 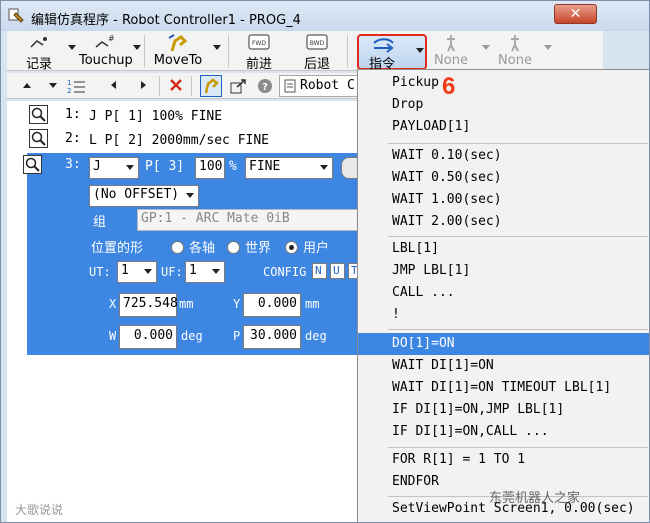 I want to click on menu-item-for: FOR R[1] = 1 TO 1, so click(x=503, y=460).